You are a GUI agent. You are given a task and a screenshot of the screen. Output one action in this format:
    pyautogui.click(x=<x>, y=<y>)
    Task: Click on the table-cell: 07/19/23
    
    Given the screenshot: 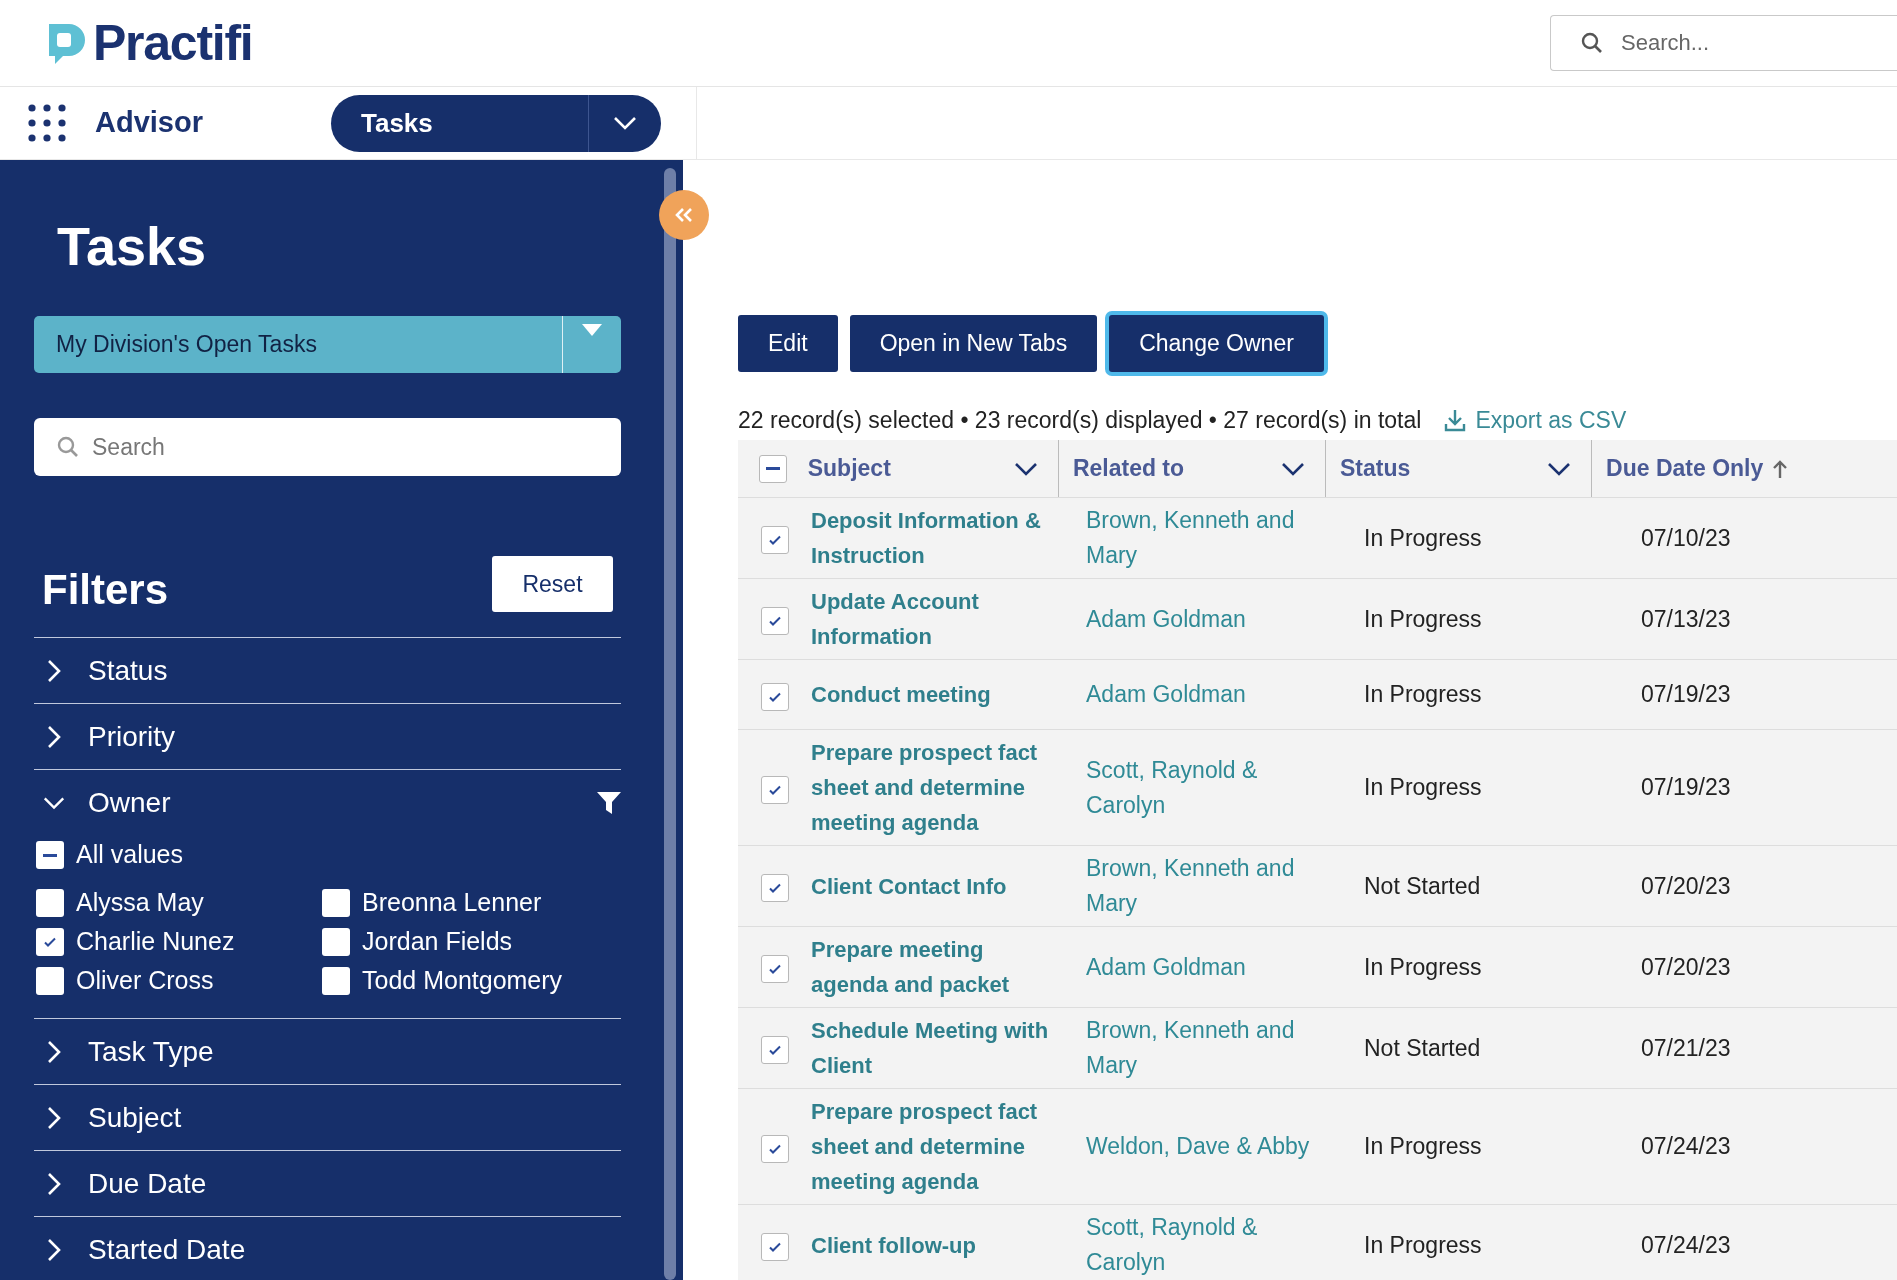 What is the action you would take?
    pyautogui.click(x=1686, y=694)
    